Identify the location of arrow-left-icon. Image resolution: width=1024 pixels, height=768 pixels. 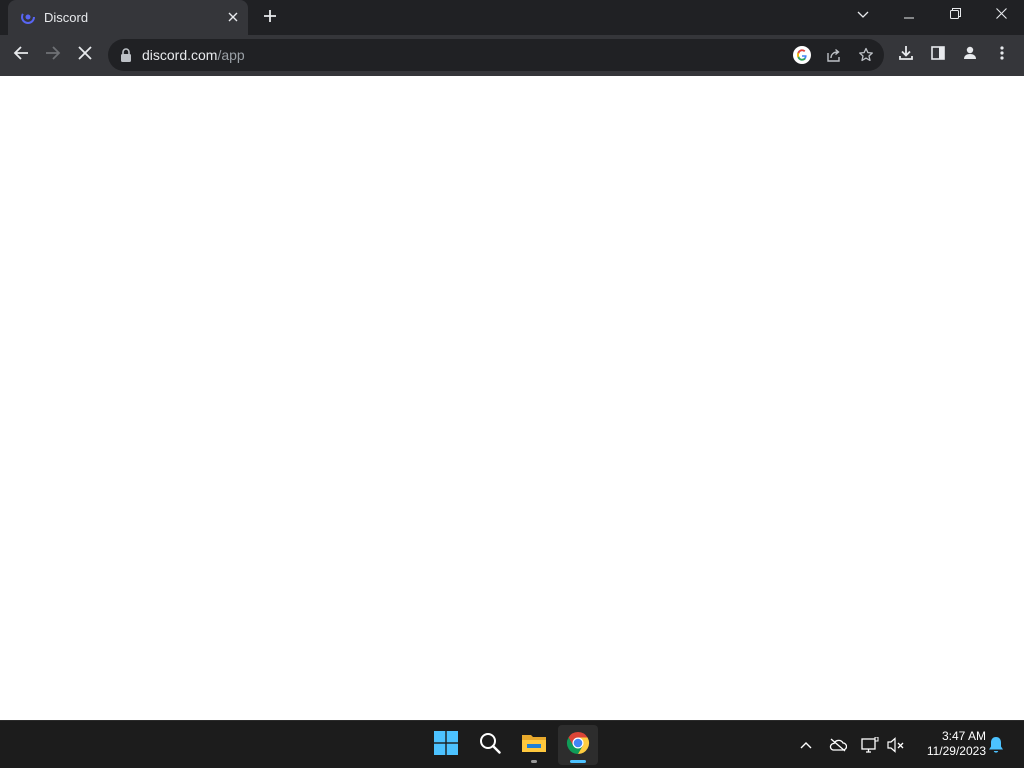
(21, 55).